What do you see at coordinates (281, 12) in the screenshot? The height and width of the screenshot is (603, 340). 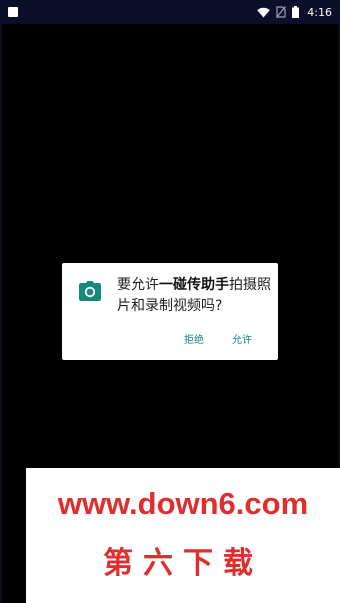 I see `no-sim-icon` at bounding box center [281, 12].